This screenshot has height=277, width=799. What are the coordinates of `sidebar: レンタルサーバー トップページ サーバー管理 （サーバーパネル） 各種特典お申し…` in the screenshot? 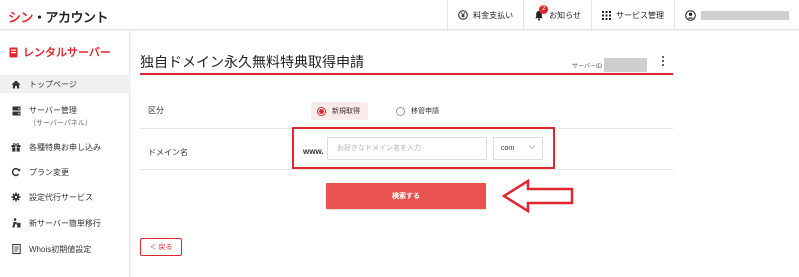 It's located at (65, 154).